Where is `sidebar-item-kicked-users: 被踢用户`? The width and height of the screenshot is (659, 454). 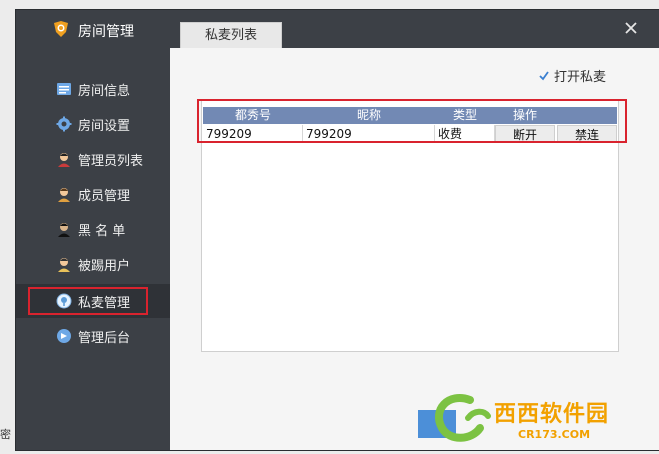 sidebar-item-kicked-users: 被踢用户 is located at coordinates (93, 264).